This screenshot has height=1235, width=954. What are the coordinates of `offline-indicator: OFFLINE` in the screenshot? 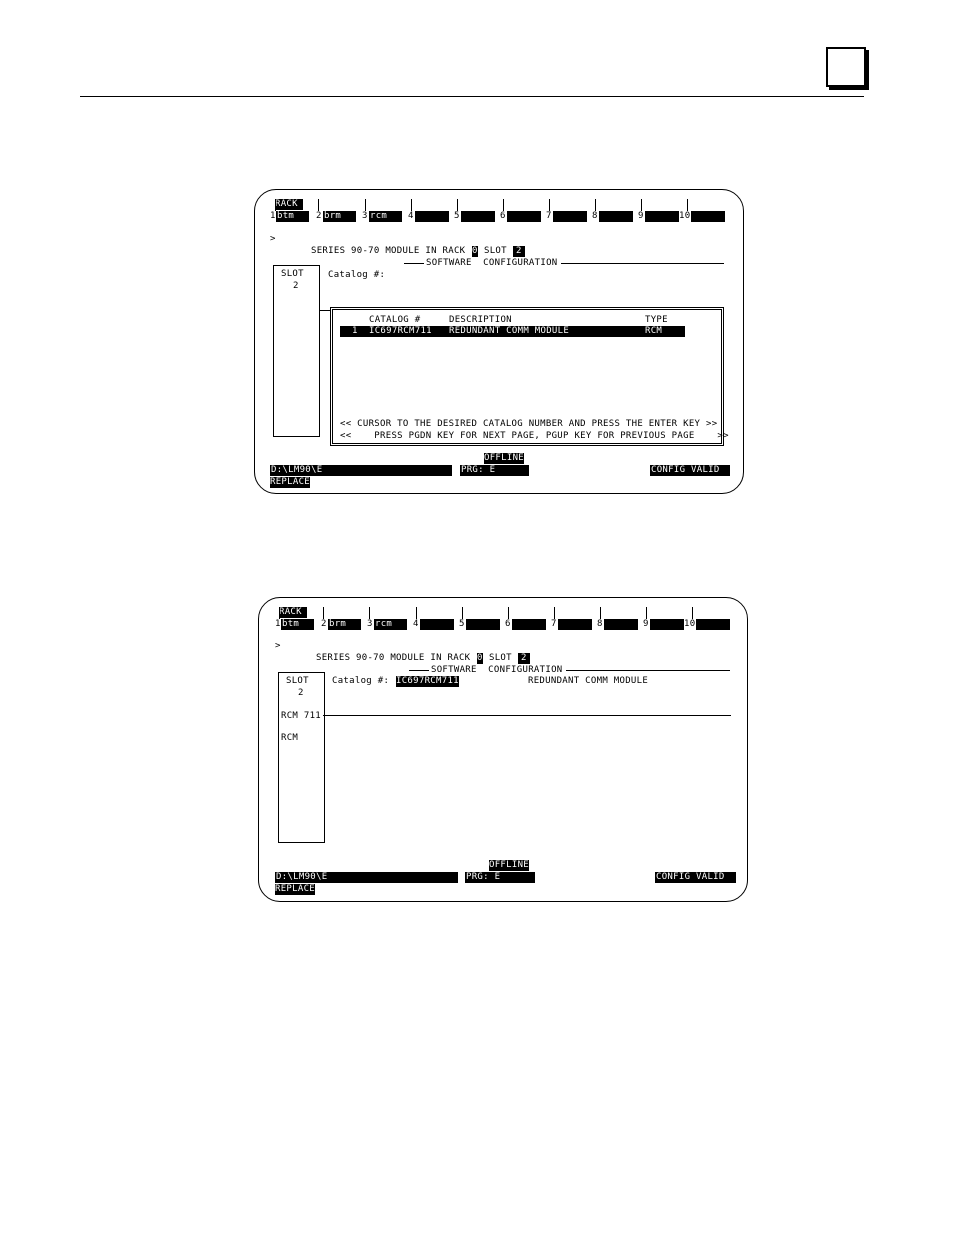 It's located at (509, 865).